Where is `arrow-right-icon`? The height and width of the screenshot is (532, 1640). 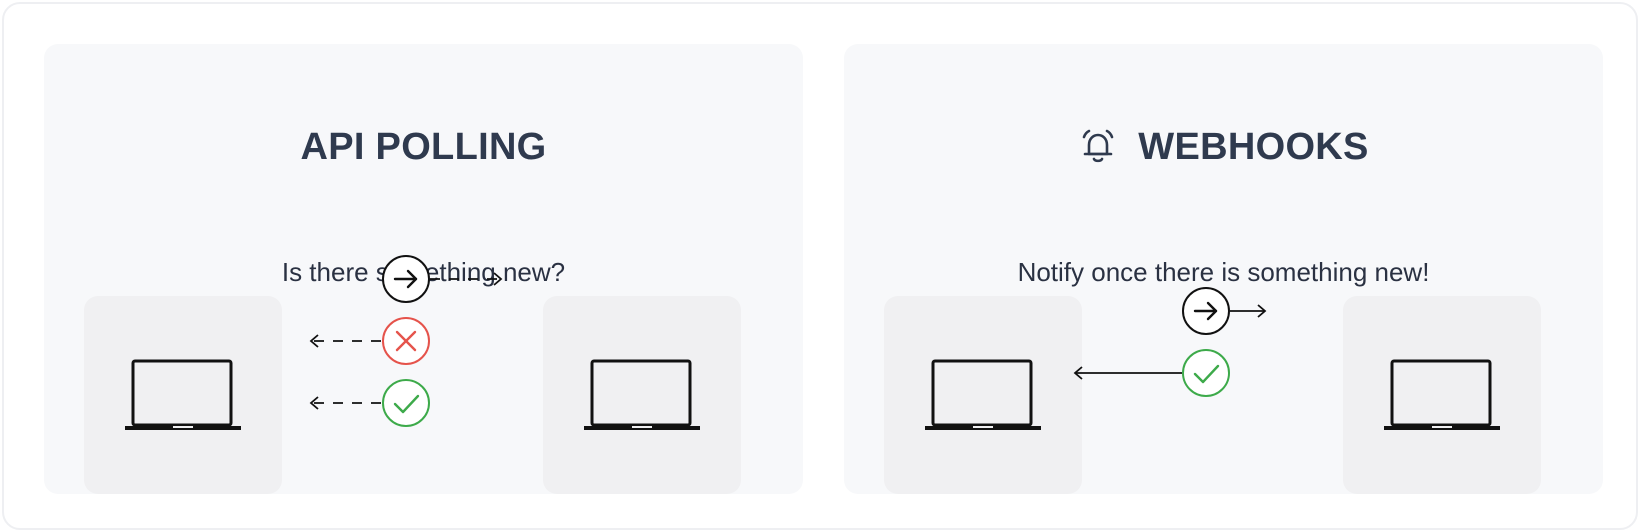
arrow-right-icon is located at coordinates (1205, 311).